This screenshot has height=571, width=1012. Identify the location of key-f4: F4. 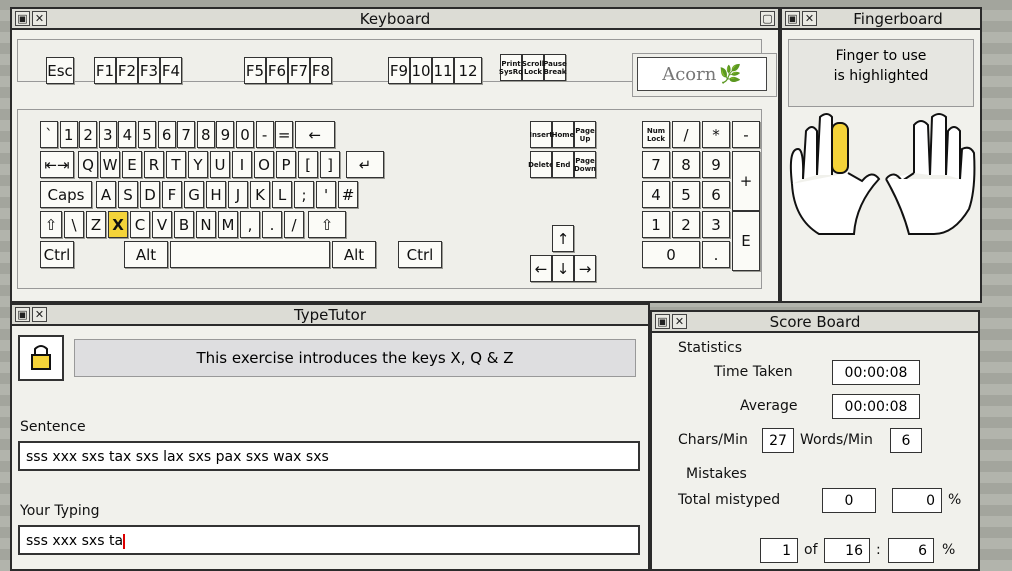
(171, 70).